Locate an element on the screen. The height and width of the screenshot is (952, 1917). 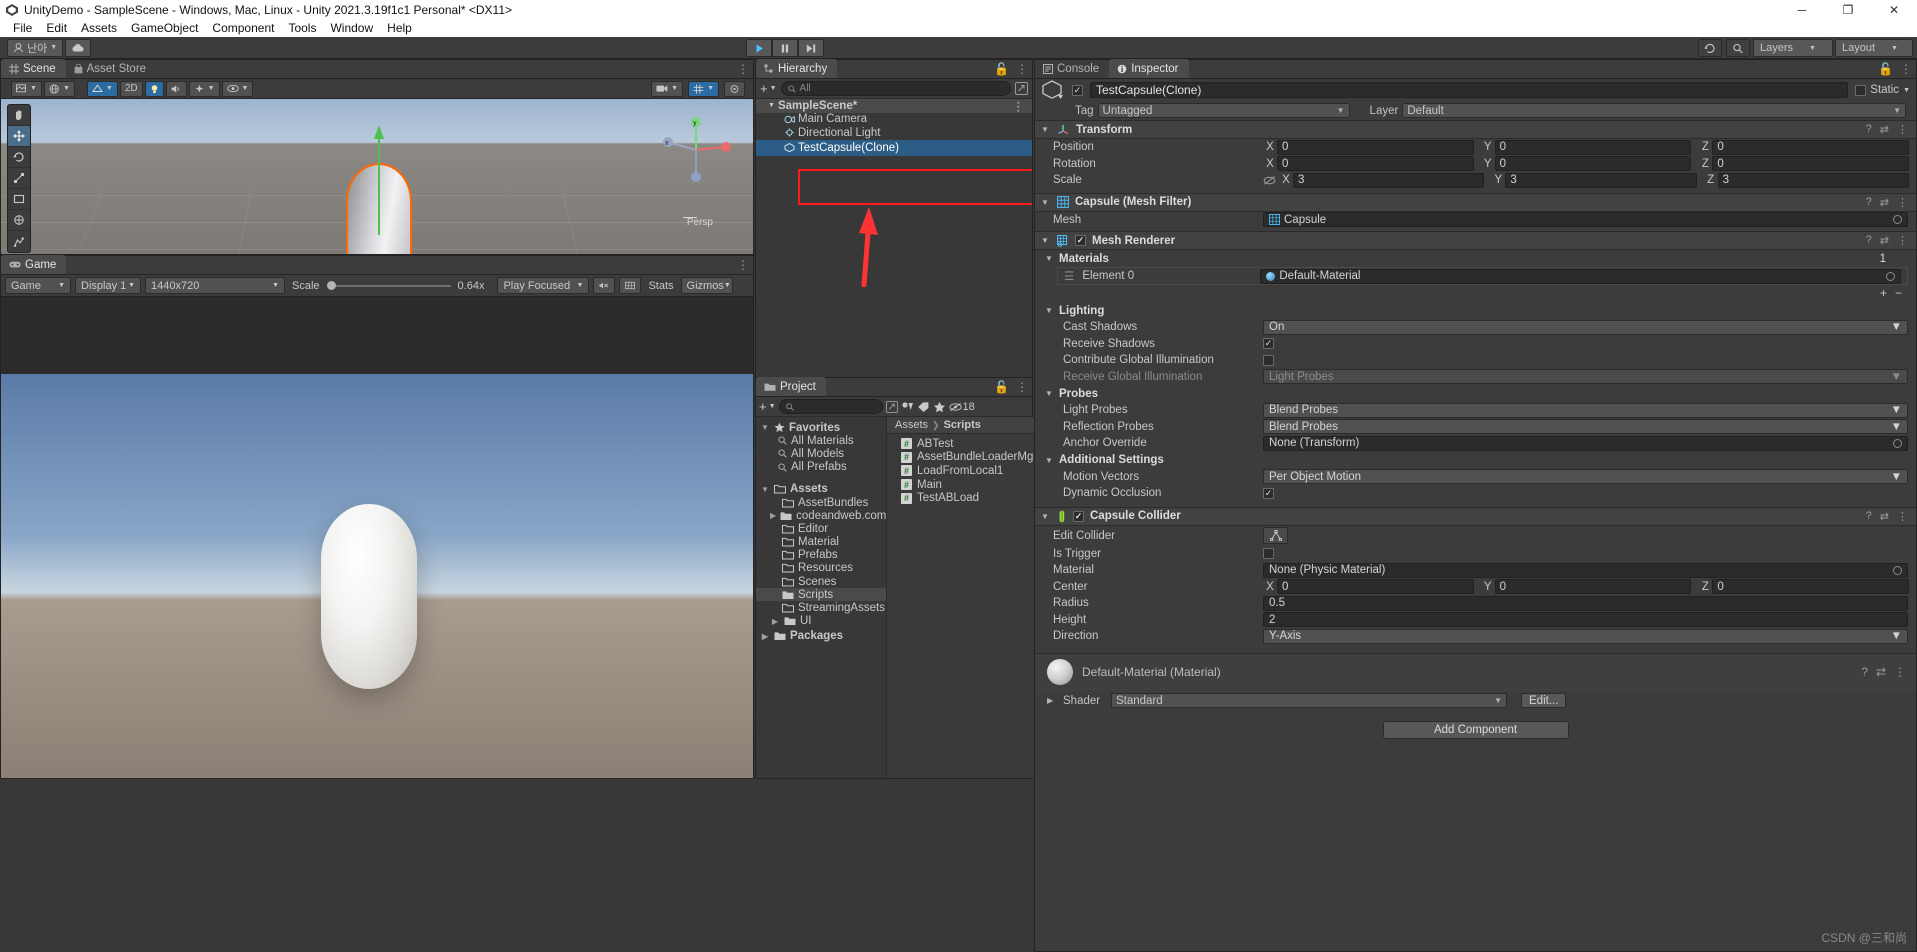
component-header-transform: ▼ Transform ? ⇄ ⋮ is located at coordinates (1475, 129).